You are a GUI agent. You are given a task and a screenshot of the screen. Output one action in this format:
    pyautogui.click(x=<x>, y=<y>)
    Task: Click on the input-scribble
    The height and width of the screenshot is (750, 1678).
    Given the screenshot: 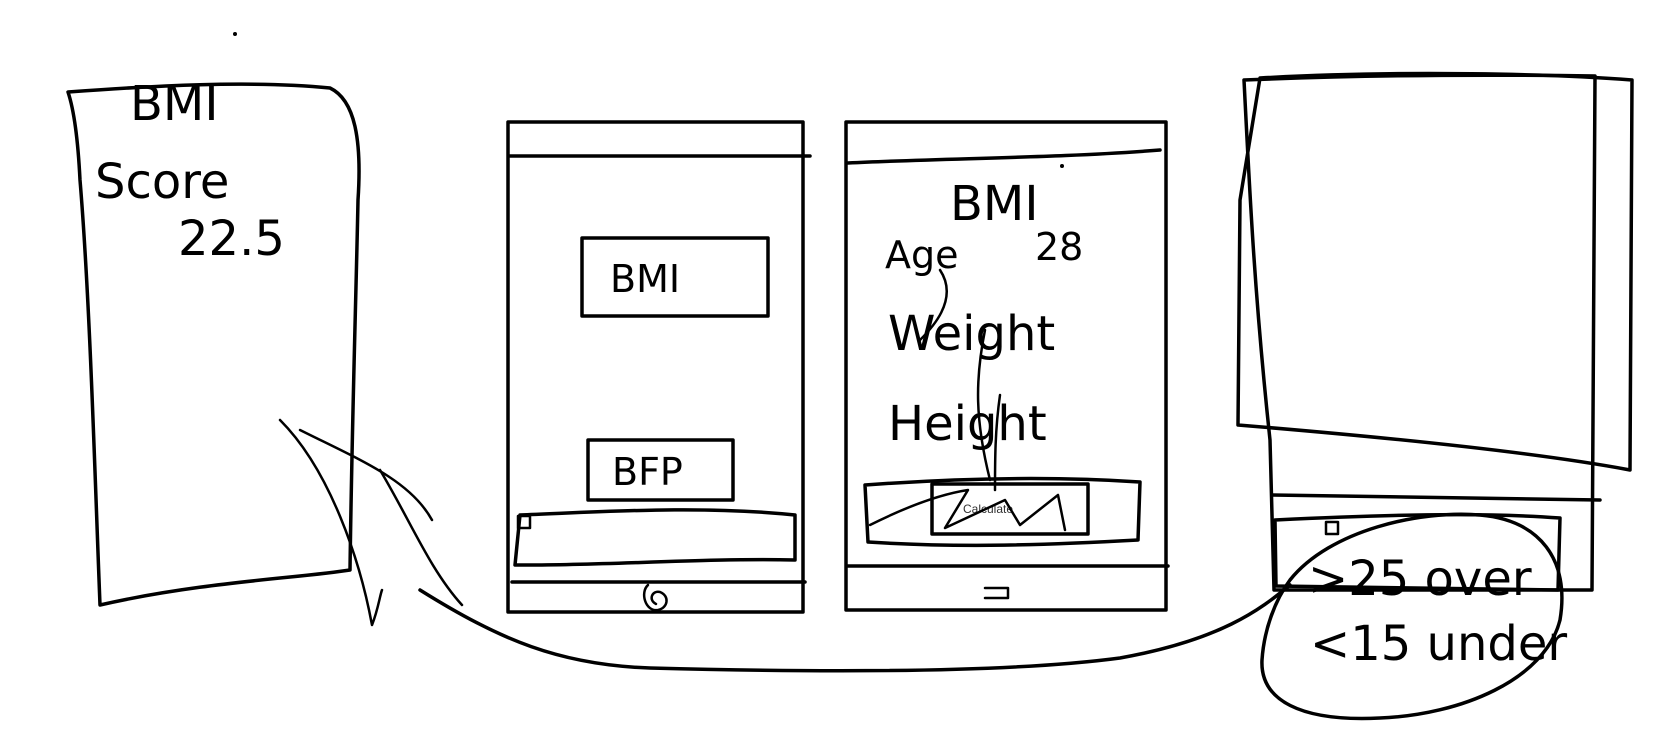 What is the action you would take?
    pyautogui.click(x=960, y=380)
    